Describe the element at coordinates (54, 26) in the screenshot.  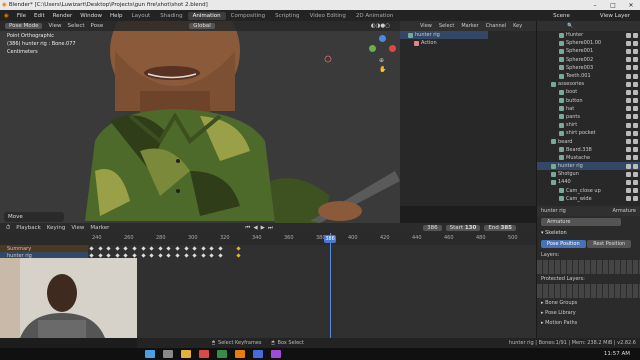
I see `vp-menu-view: View` at that location.